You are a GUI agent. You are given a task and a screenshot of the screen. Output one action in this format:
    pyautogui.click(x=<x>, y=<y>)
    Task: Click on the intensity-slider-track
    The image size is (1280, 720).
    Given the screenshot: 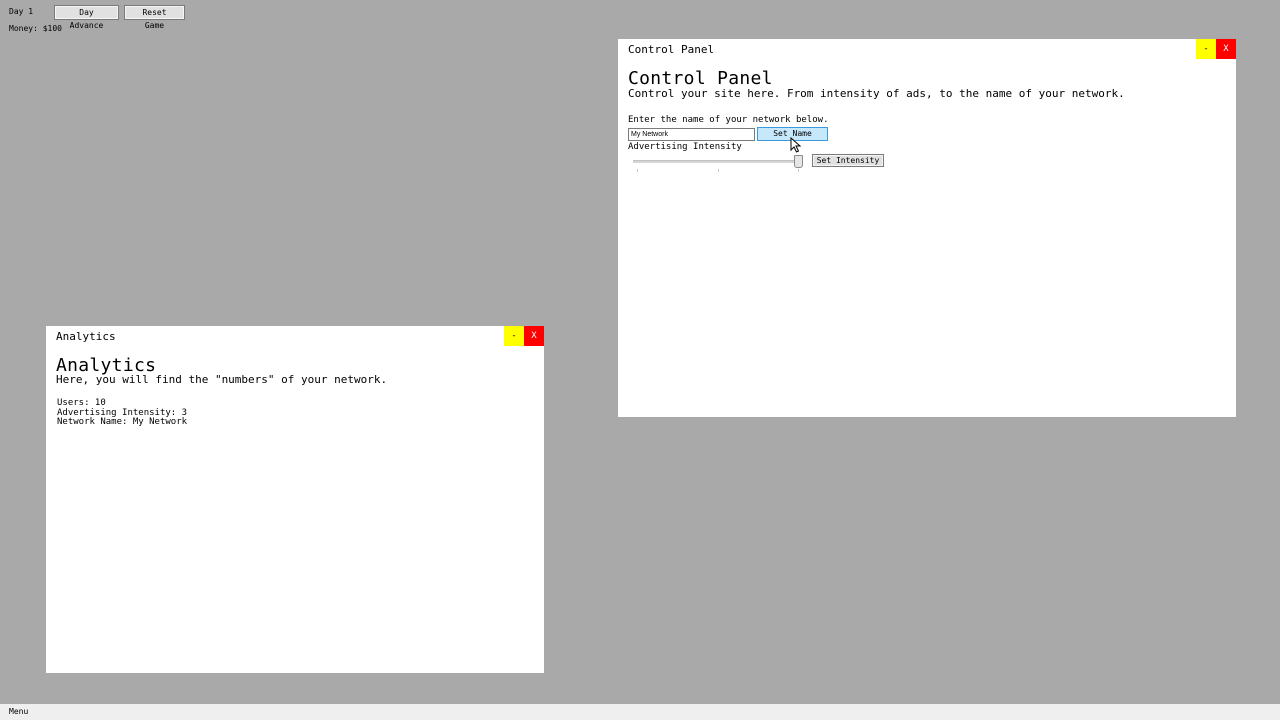 What is the action you would take?
    pyautogui.click(x=716, y=161)
    